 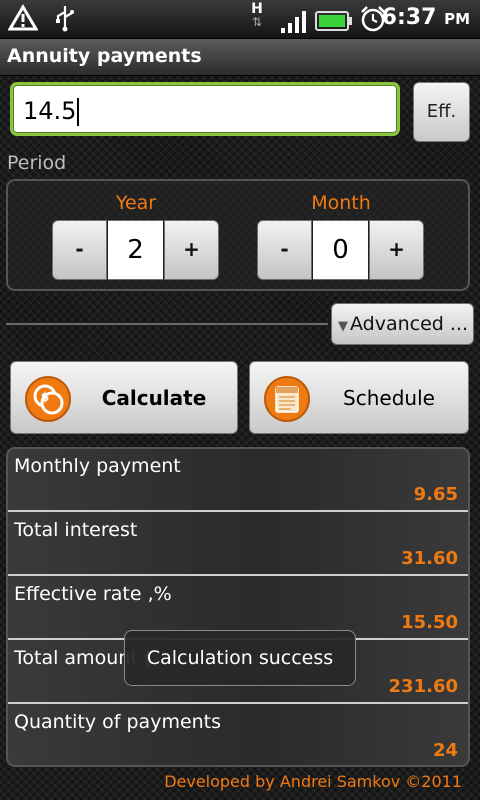 I want to click on result-label: Quantity of payments, so click(x=118, y=722).